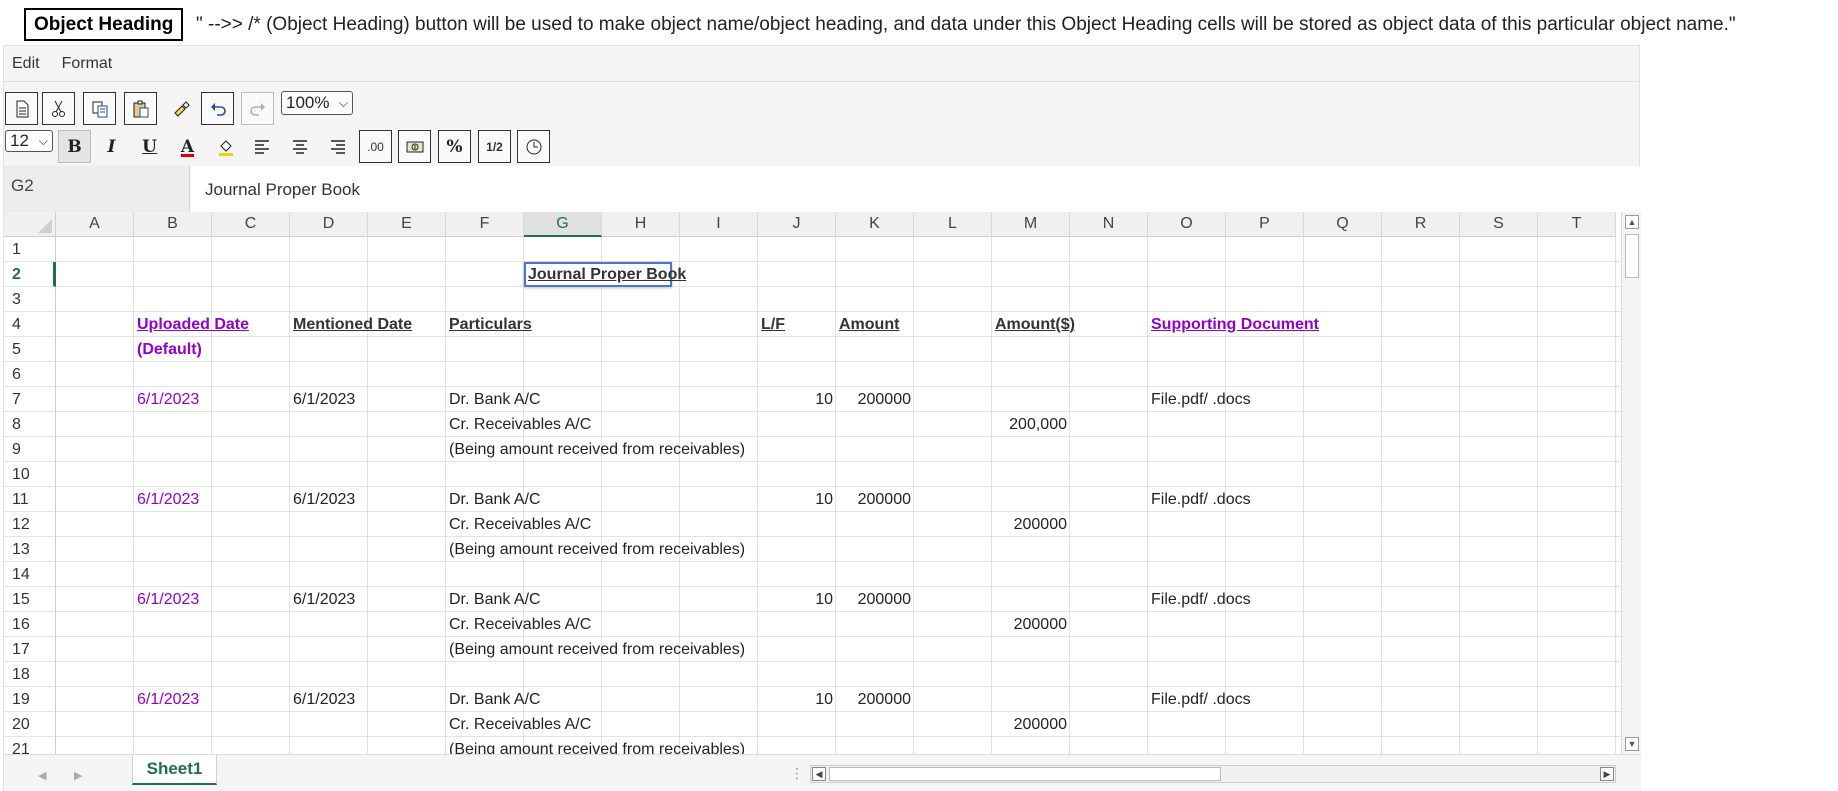  Describe the element at coordinates (368, 324) in the screenshot. I see `header-mentioned-date: Mentioned Date` at that location.